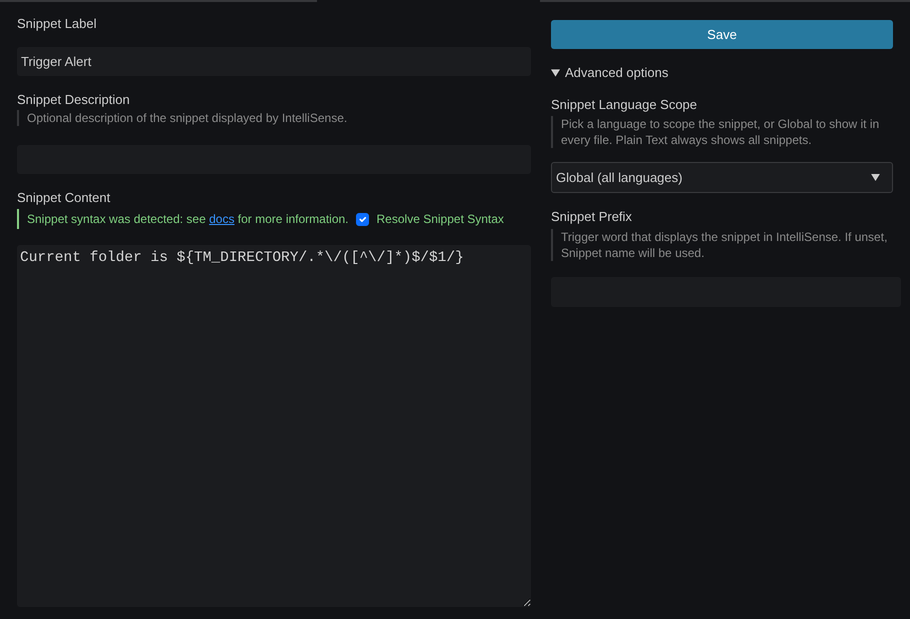 The height and width of the screenshot is (619, 910). Describe the element at coordinates (624, 105) in the screenshot. I see `field-label: Snippet Language Scope` at that location.